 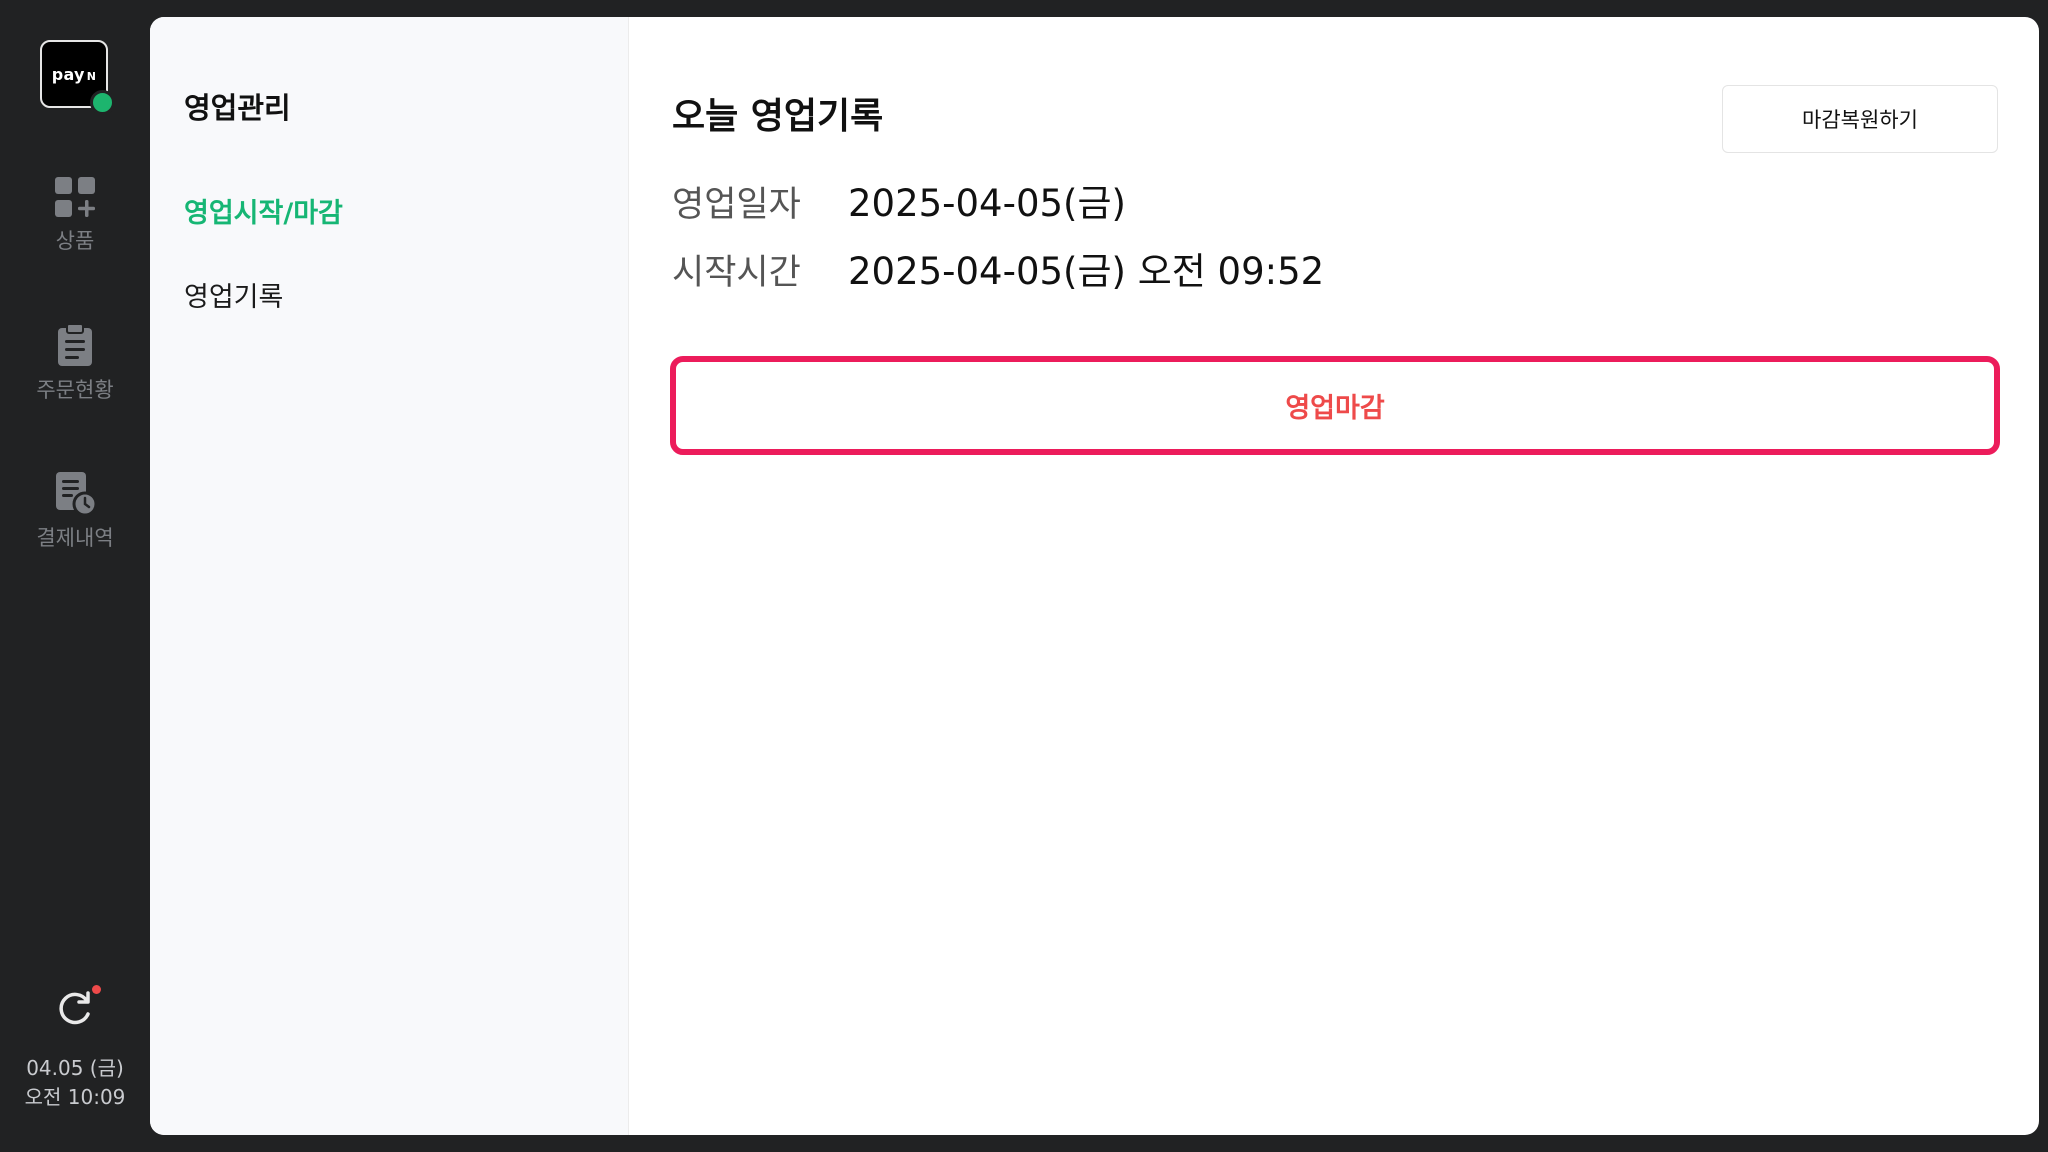 I want to click on info-value: 2025-04-05(금) 오전 09:52, so click(x=1086, y=271).